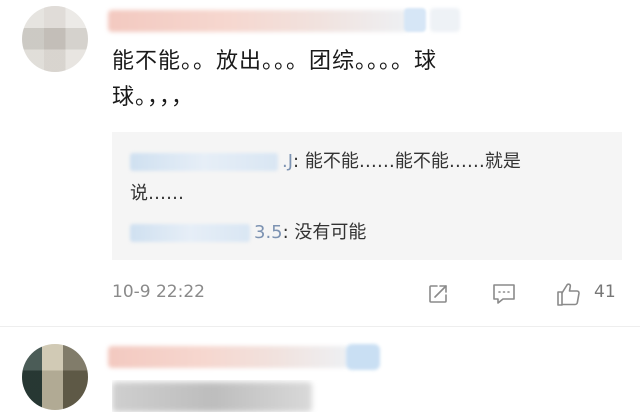 The width and height of the screenshot is (640, 412). Describe the element at coordinates (504, 294) in the screenshot. I see `comment-icon` at that location.